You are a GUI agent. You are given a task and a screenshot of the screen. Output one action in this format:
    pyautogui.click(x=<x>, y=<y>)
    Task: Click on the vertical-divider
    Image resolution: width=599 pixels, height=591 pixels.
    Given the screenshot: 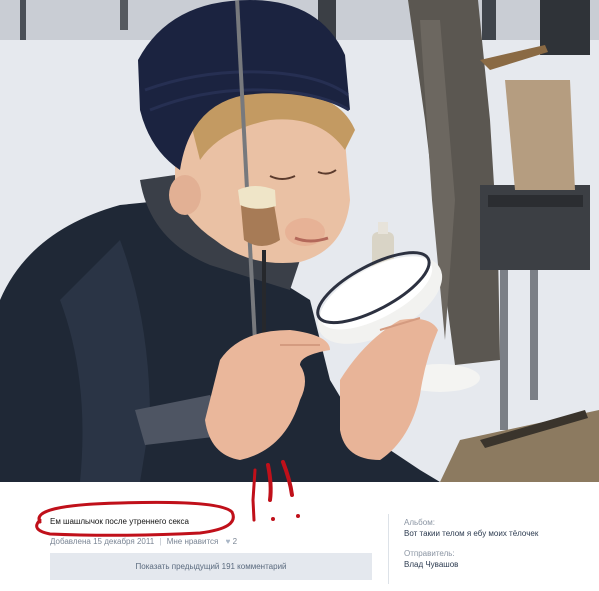 What is the action you would take?
    pyautogui.click(x=388, y=549)
    